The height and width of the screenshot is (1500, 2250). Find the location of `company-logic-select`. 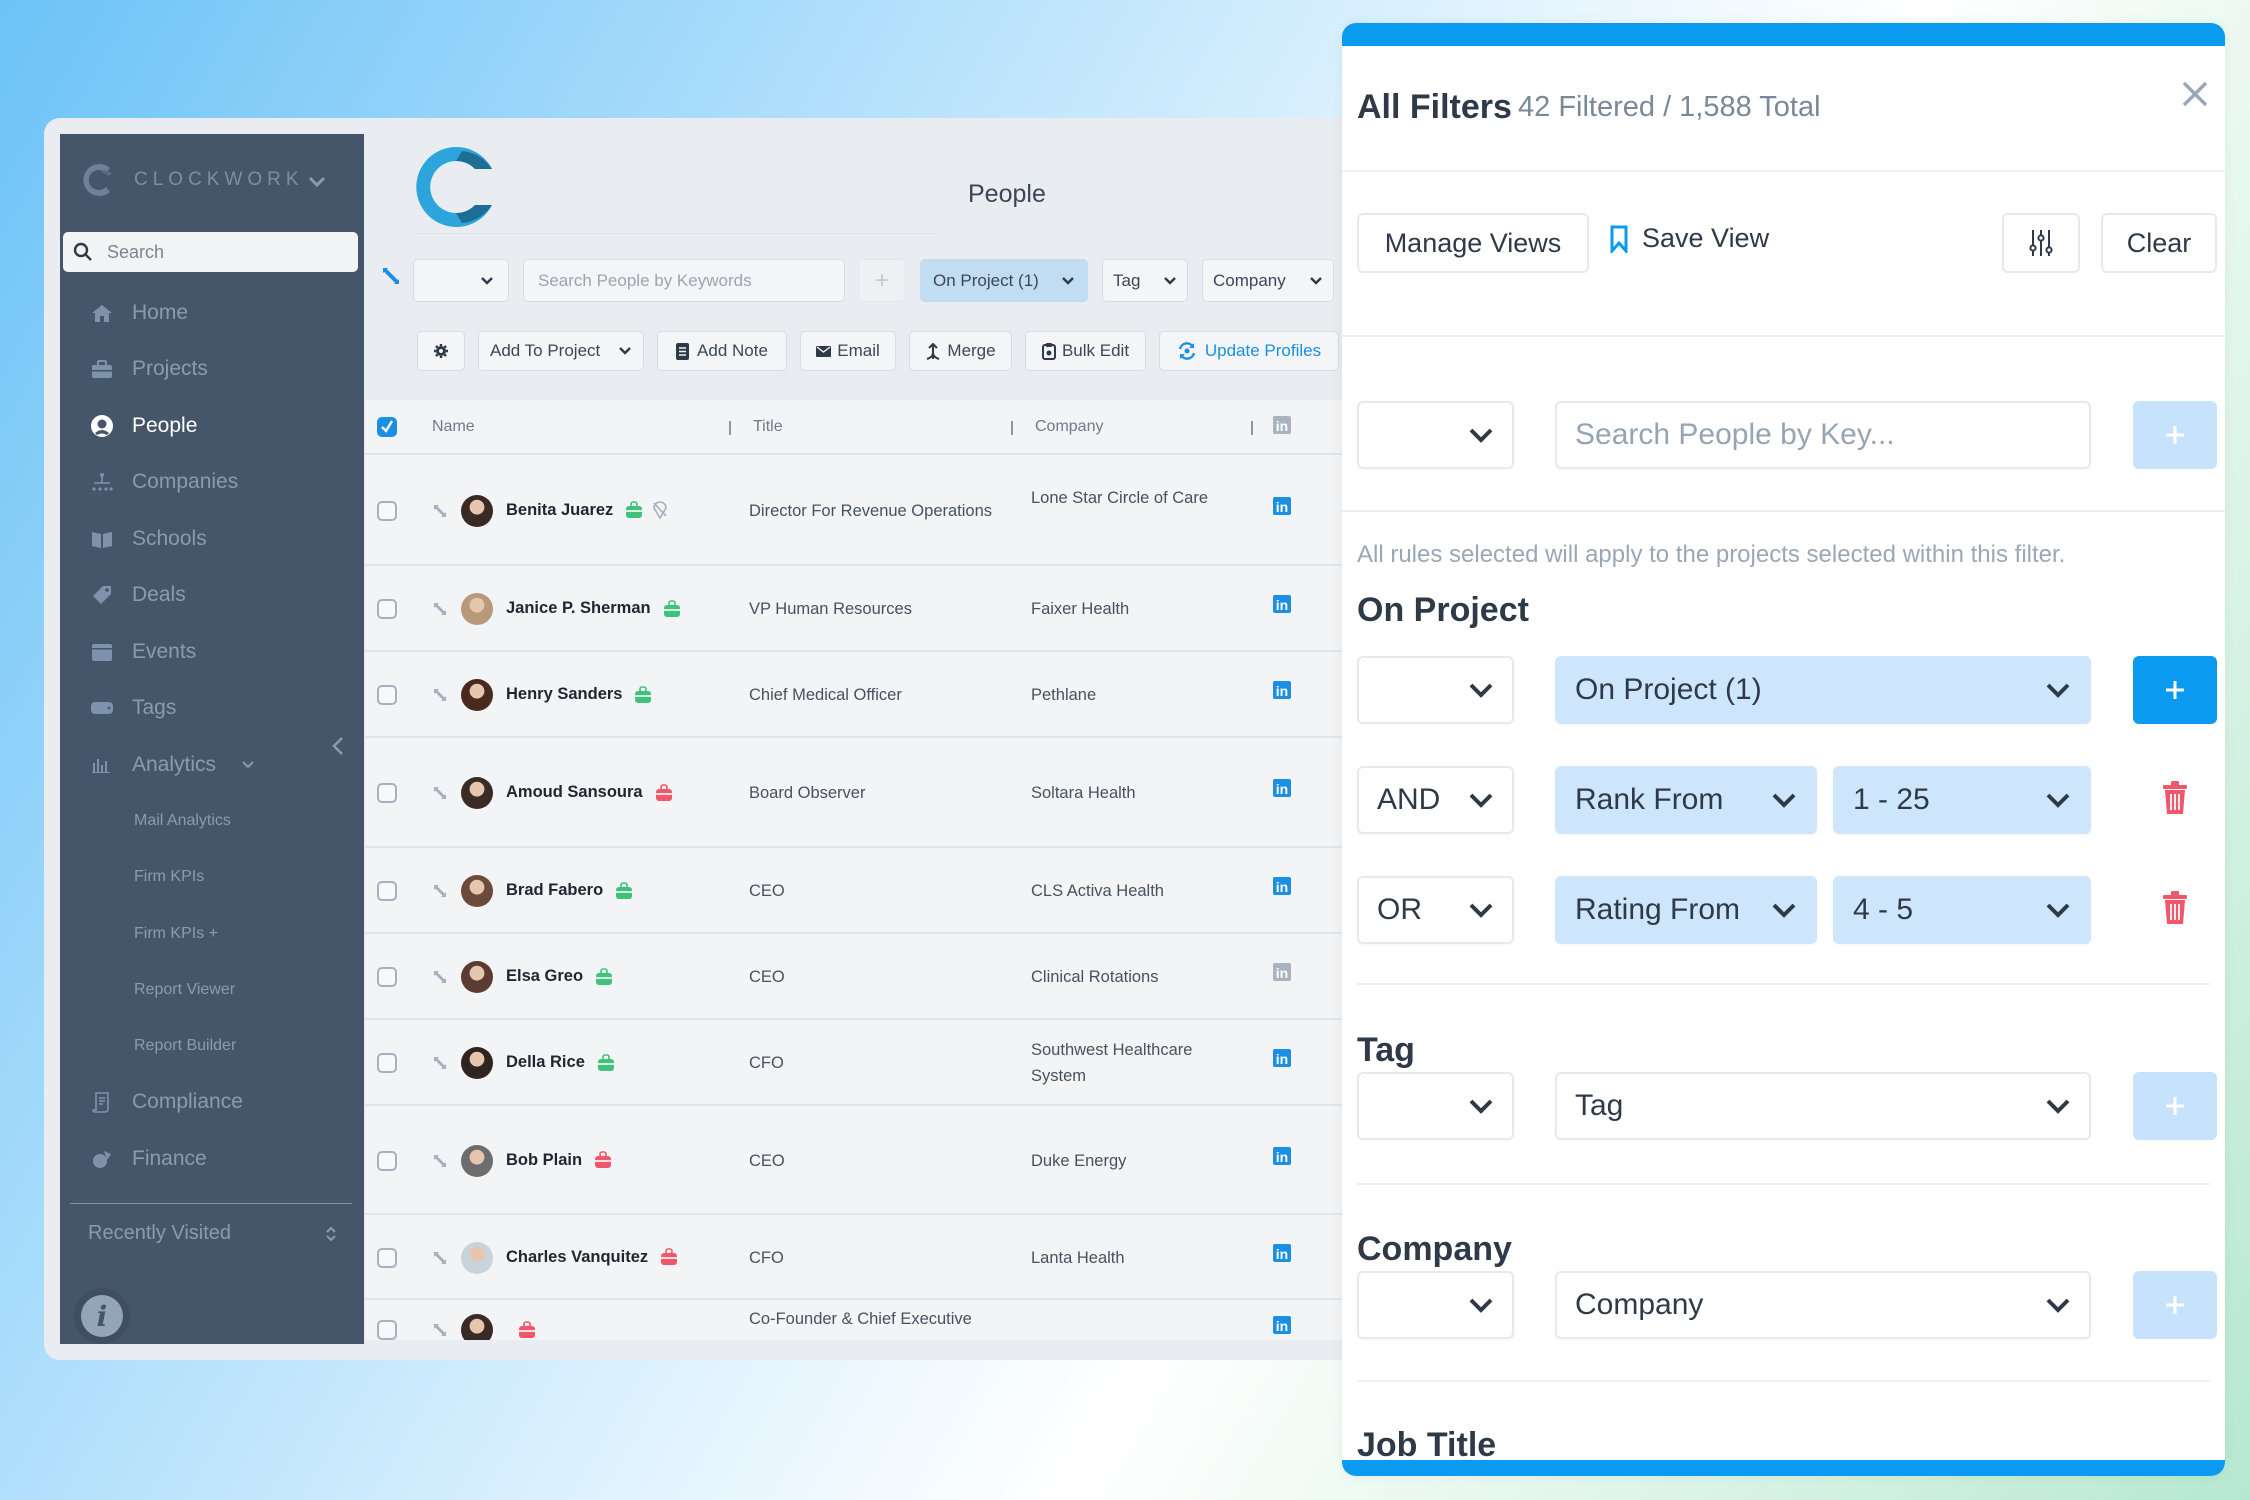

company-logic-select is located at coordinates (1435, 1305).